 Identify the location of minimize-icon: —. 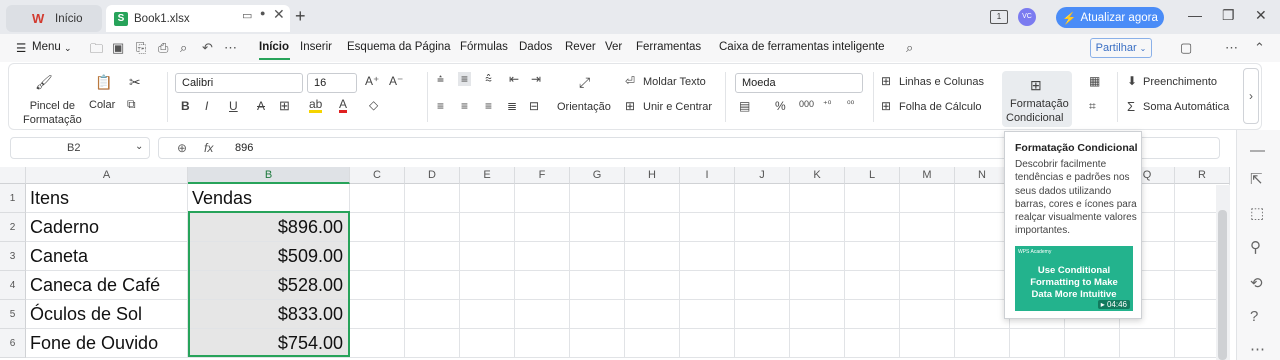
(1195, 15).